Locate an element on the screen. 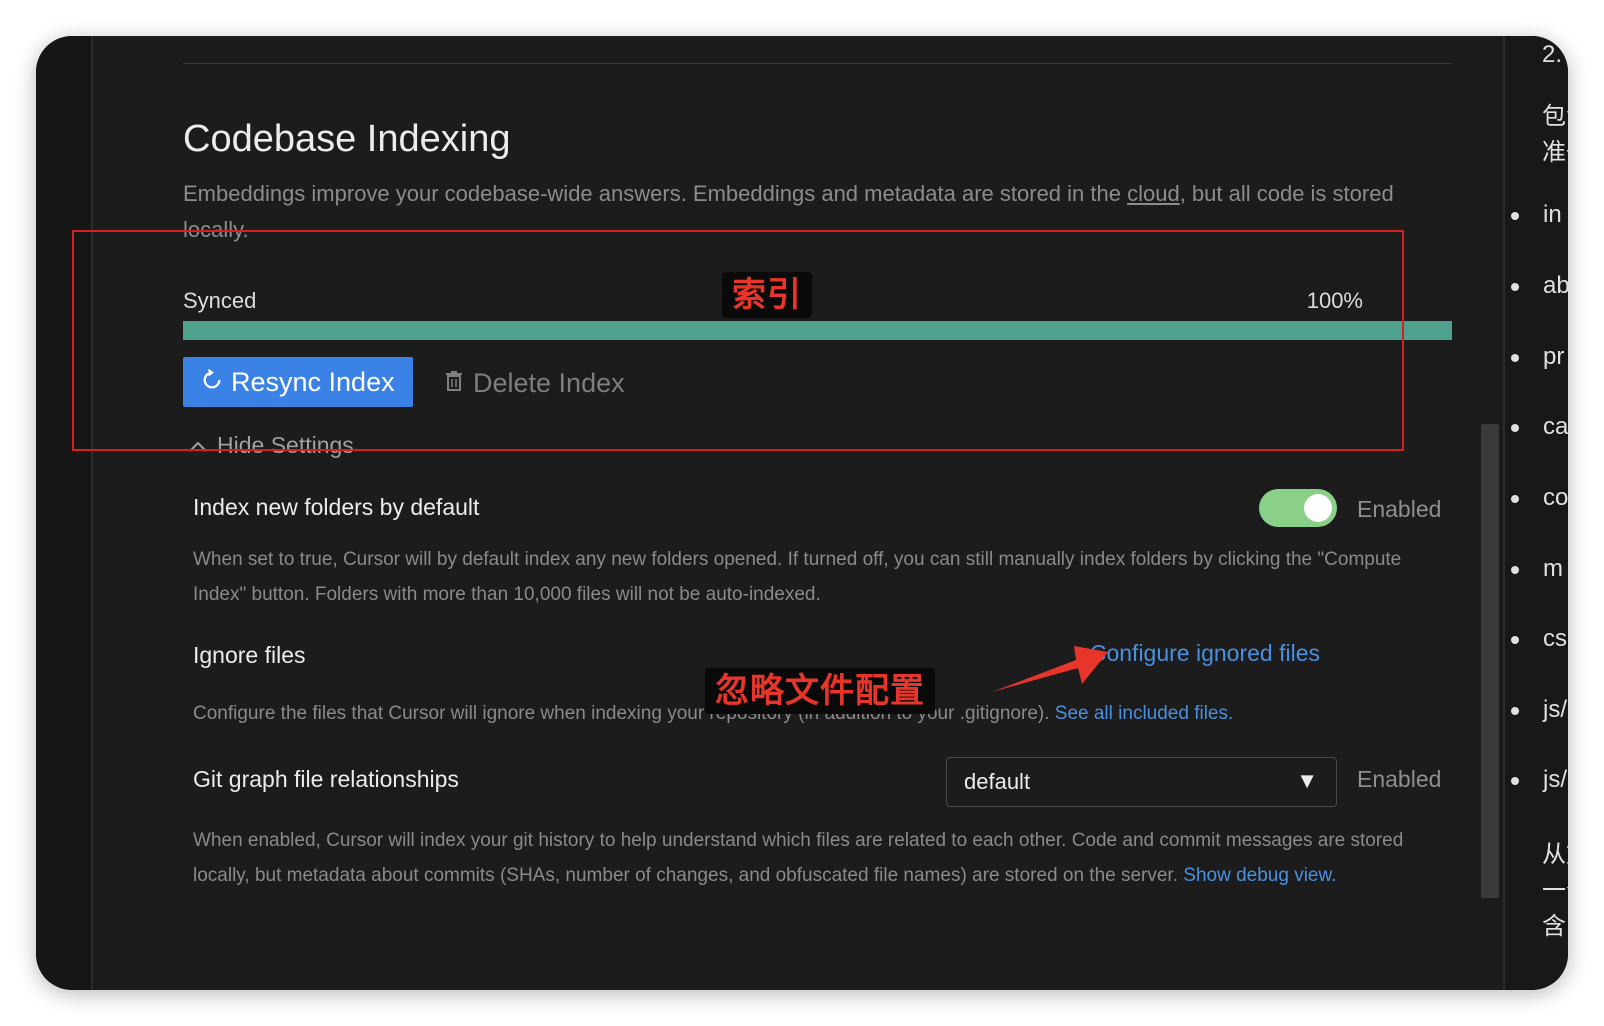 This screenshot has width=1604, height=1026. right-pane-para2-line2: 一个参 is located at coordinates (1555, 890).